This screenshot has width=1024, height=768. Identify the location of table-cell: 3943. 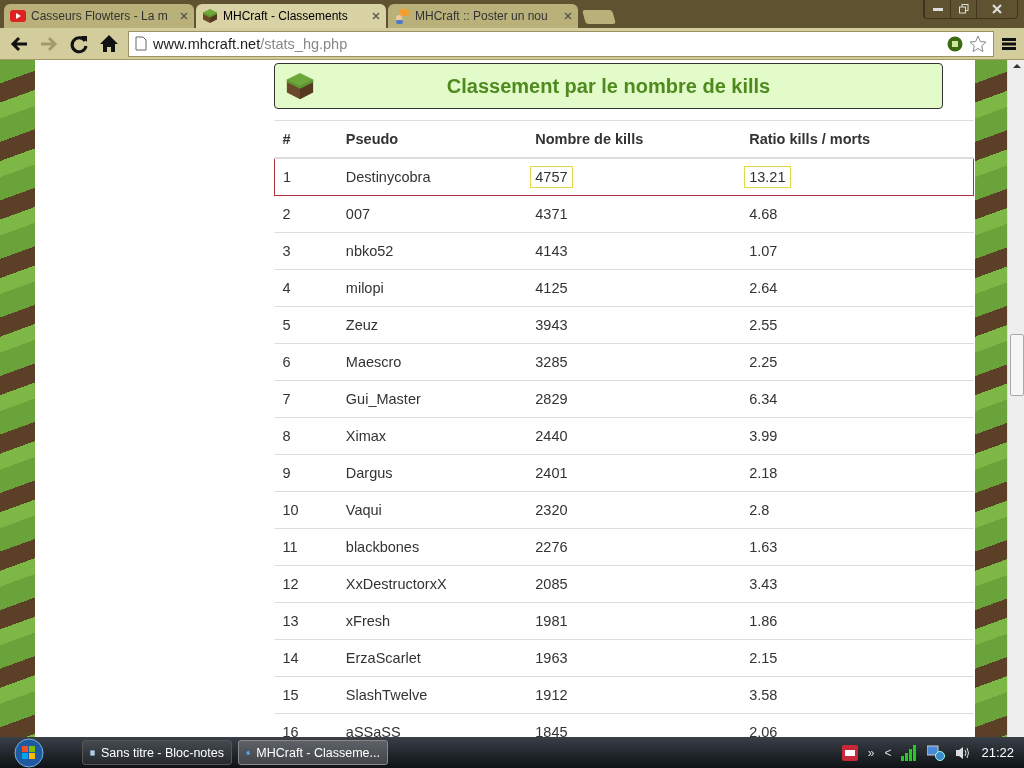
(634, 325).